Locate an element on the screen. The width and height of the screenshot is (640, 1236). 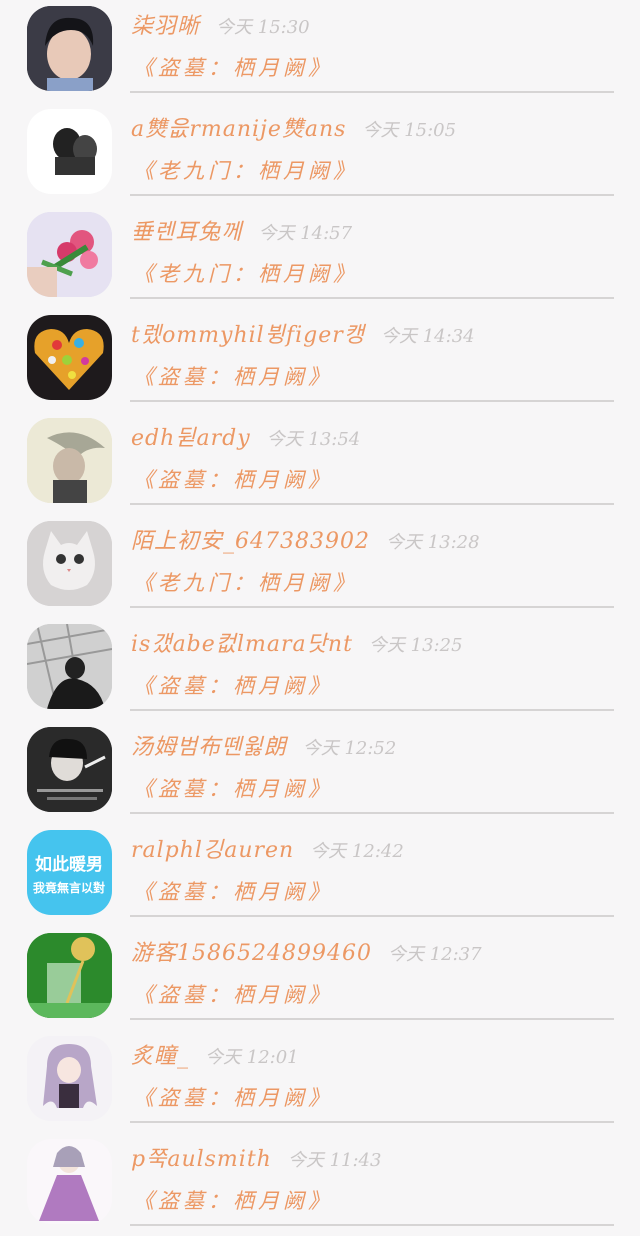
comment-item: a㸈읎rmanije㸈ans 今天 15:05 《老九门：栖月阙》 is located at coordinates (320, 154).